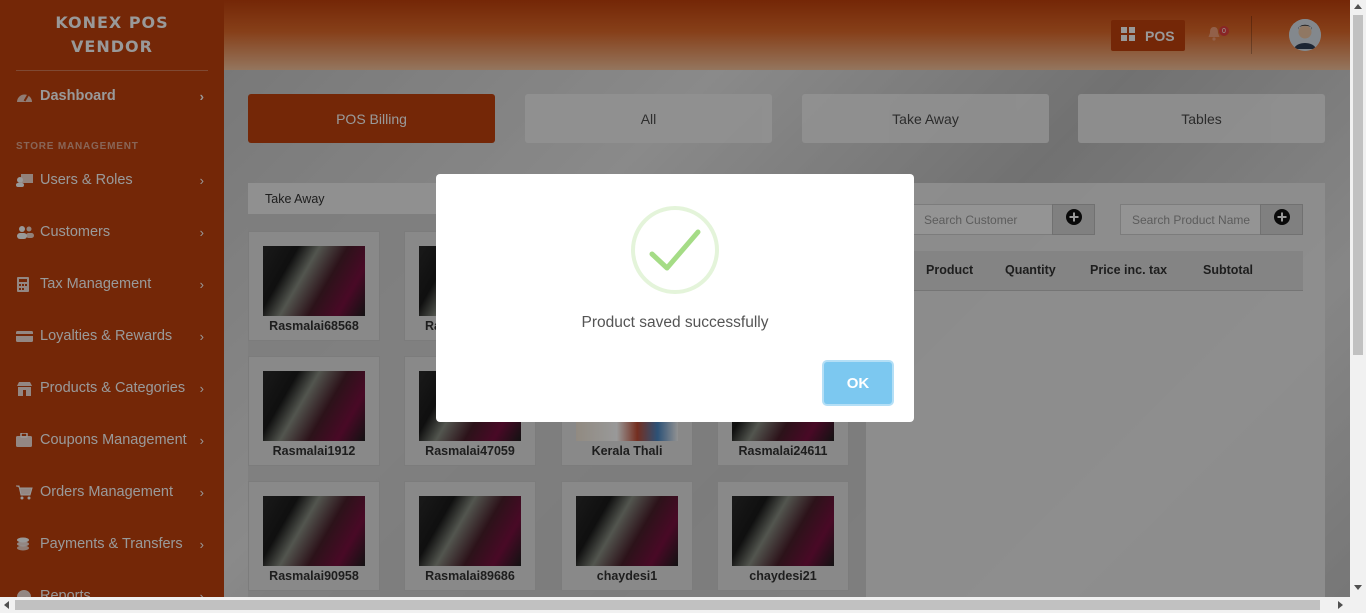 The image size is (1366, 613). I want to click on success-dialog: Product saved successfully OK, so click(675, 298).